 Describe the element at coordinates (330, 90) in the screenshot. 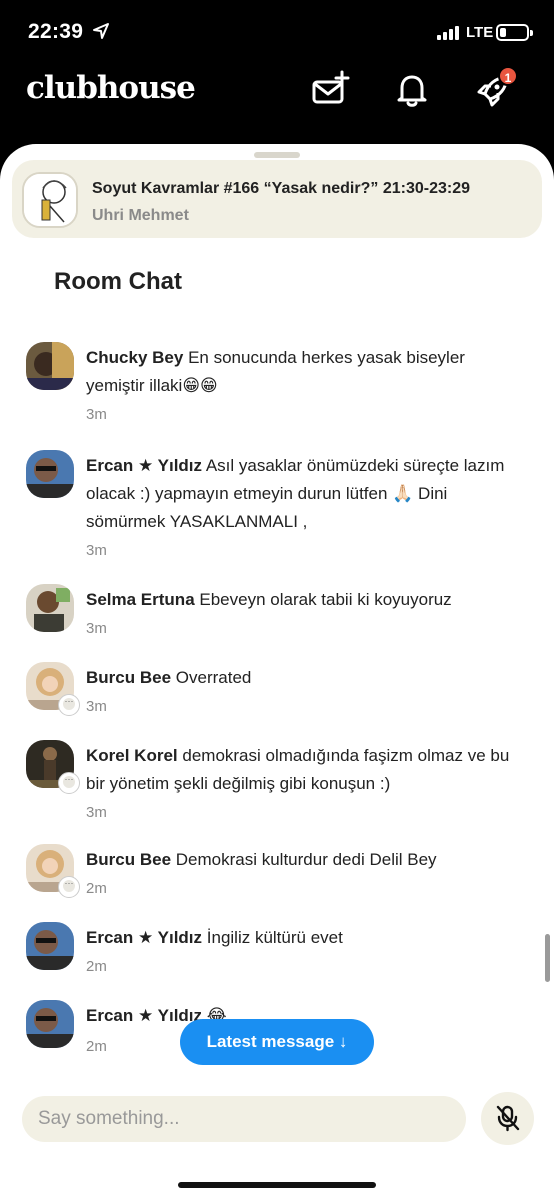

I see `invite-mail-icon` at that location.